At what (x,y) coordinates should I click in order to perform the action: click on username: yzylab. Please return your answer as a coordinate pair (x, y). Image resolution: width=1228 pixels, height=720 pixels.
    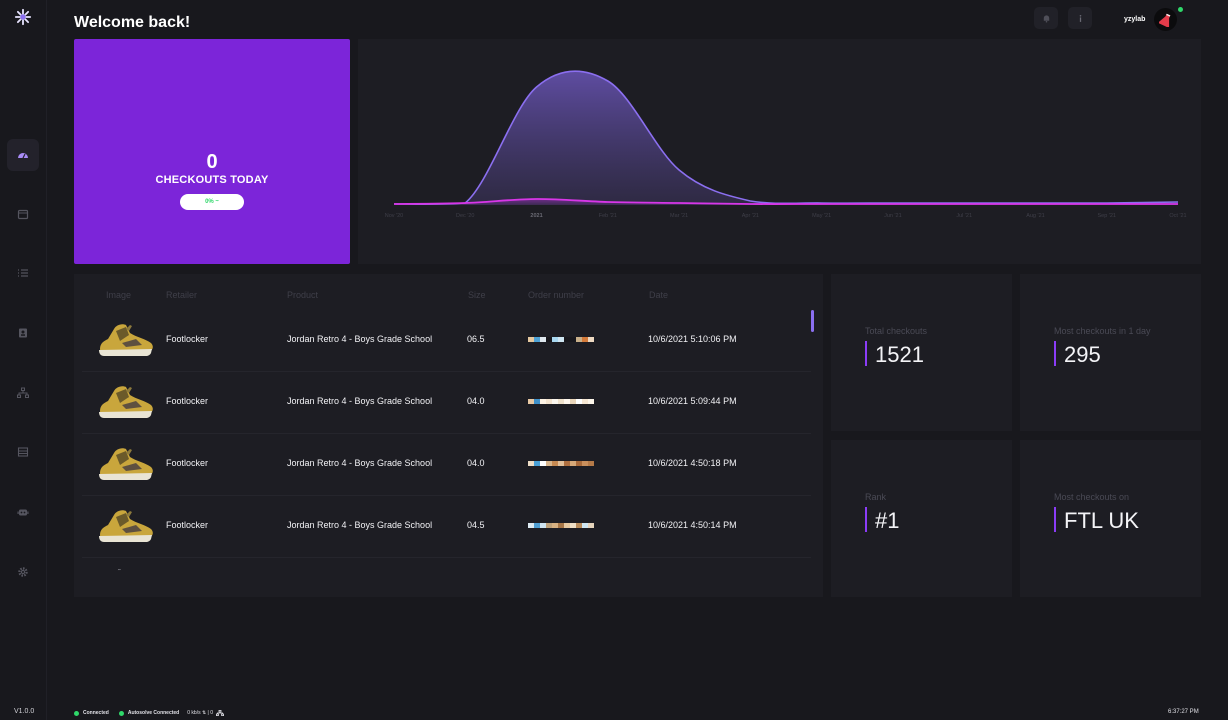
    Looking at the image, I should click on (1135, 19).